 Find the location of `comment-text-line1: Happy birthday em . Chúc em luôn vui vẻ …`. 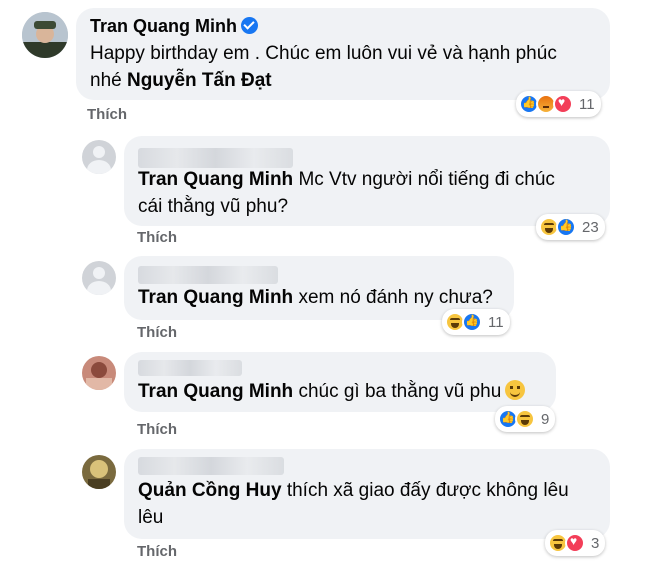

comment-text-line1: Happy birthday em . Chúc em luôn vui vẻ … is located at coordinates (323, 53).